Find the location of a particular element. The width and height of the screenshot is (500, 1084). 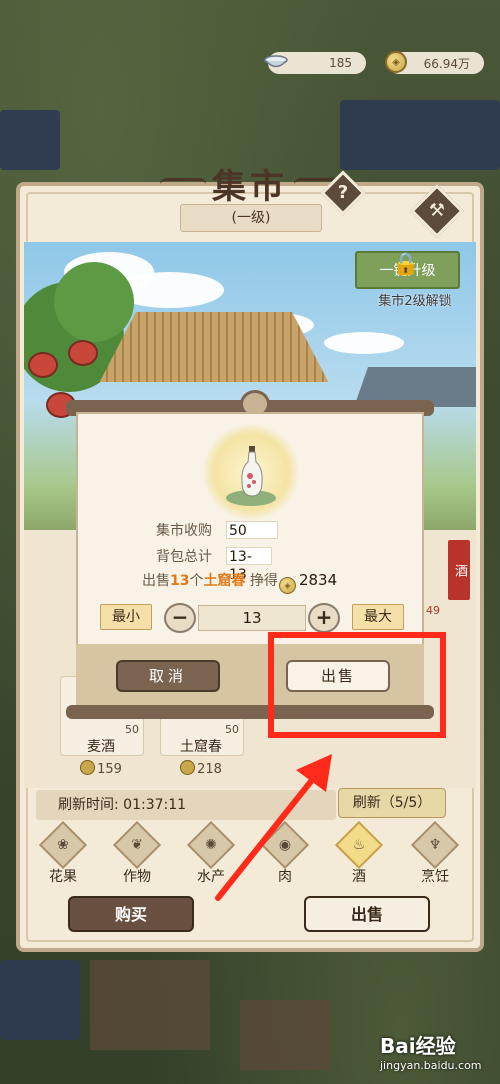

category-tab-fruit: ❀ 花果 is located at coordinates (63, 852).